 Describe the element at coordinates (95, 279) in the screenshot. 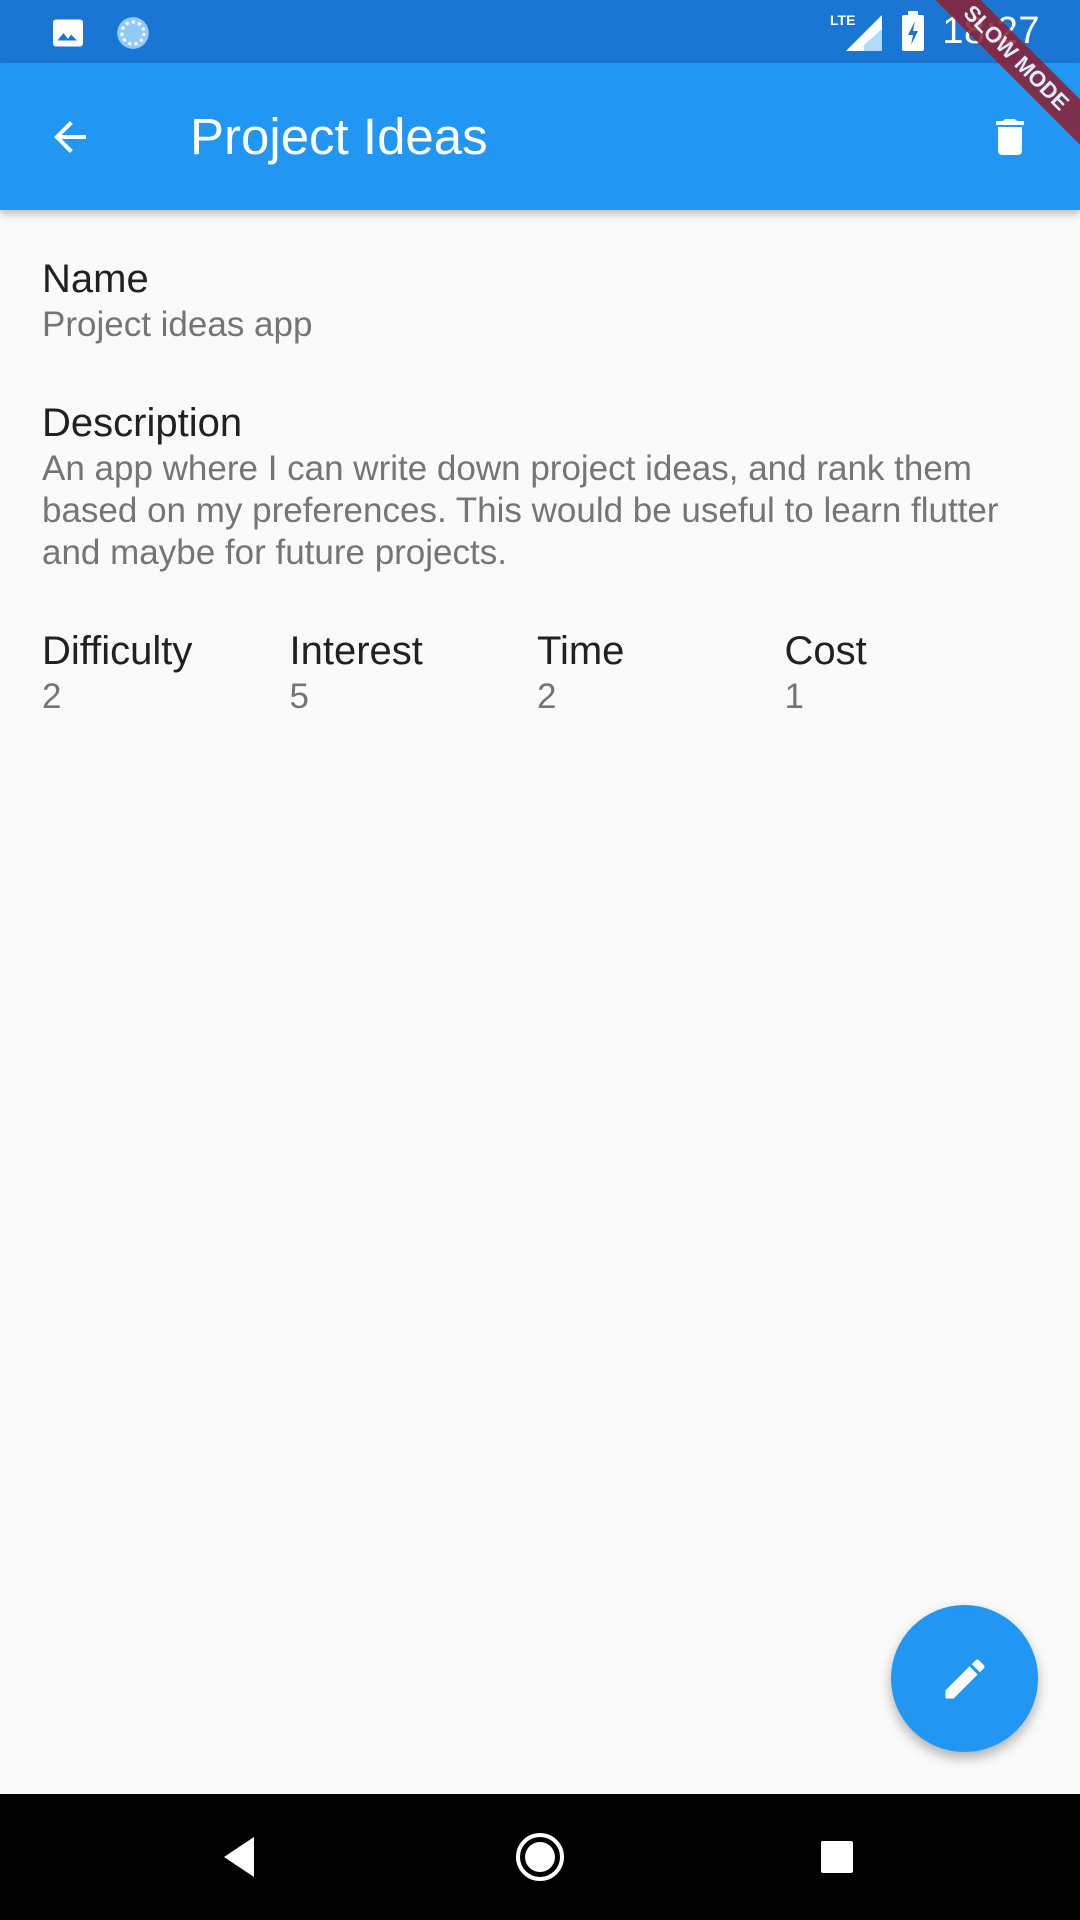

I see `name-label: Name` at that location.